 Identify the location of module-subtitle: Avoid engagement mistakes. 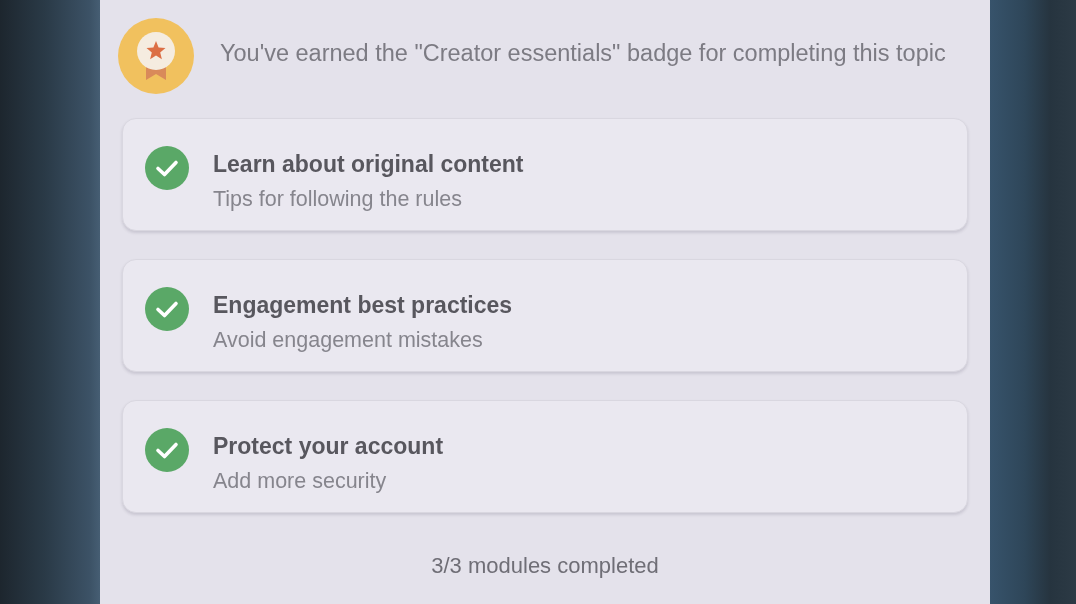
(348, 340).